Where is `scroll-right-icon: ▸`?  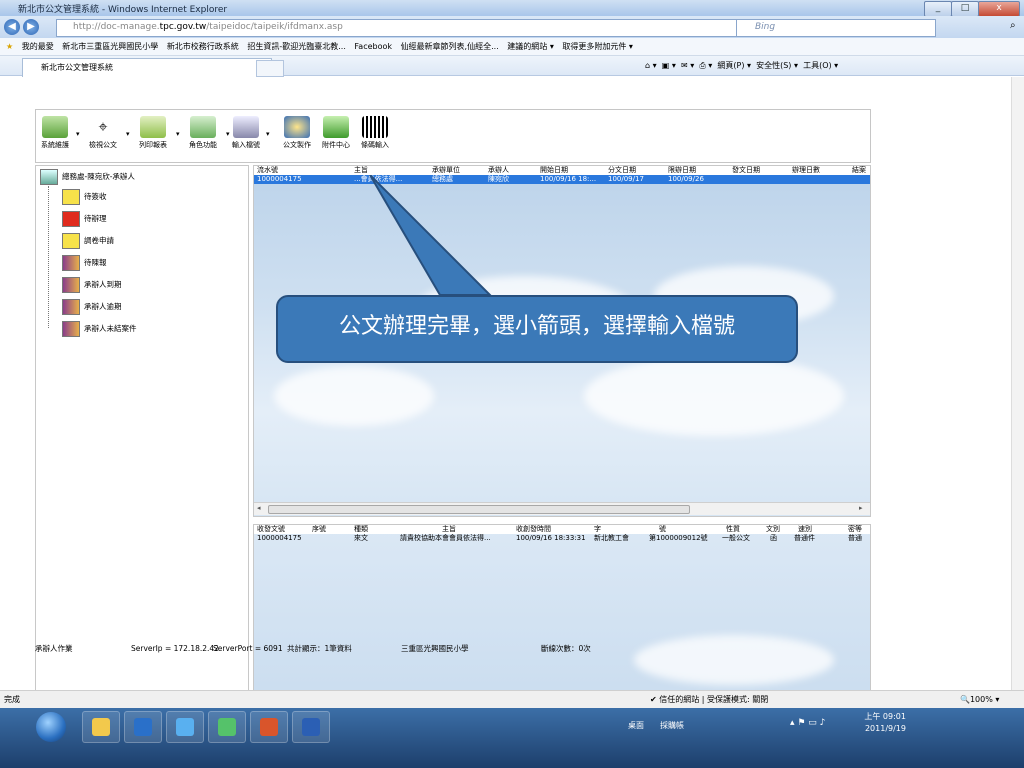 scroll-right-icon: ▸ is located at coordinates (861, 508).